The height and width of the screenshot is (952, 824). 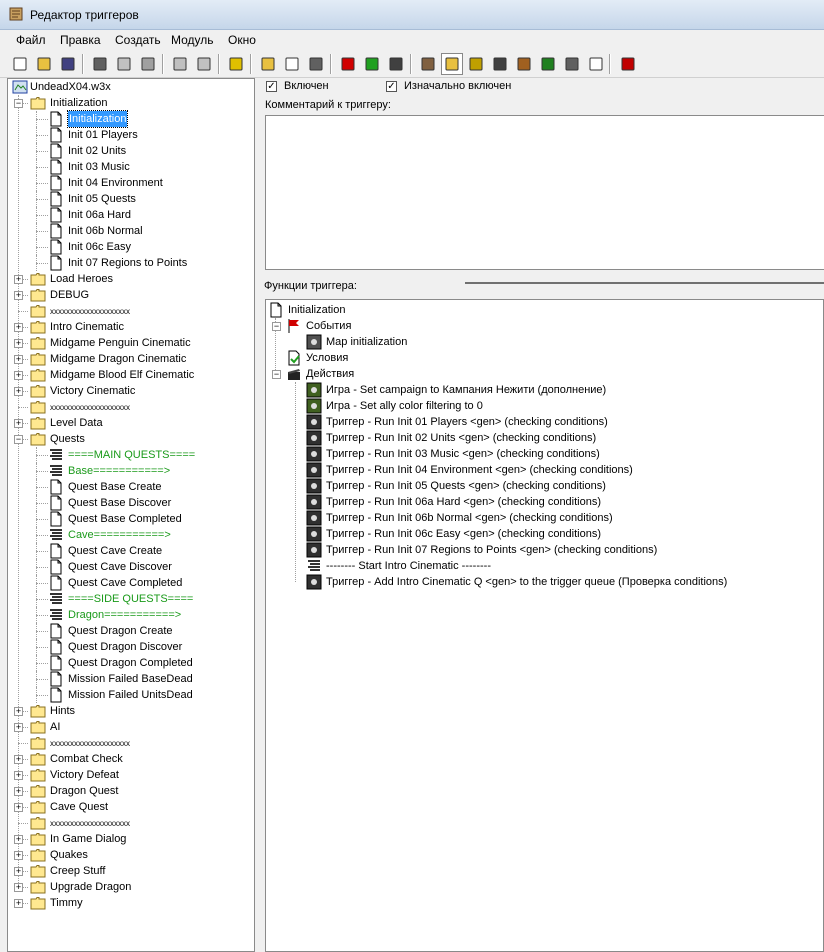 What do you see at coordinates (544, 374) in the screenshot?
I see `function-row: − Действия` at bounding box center [544, 374].